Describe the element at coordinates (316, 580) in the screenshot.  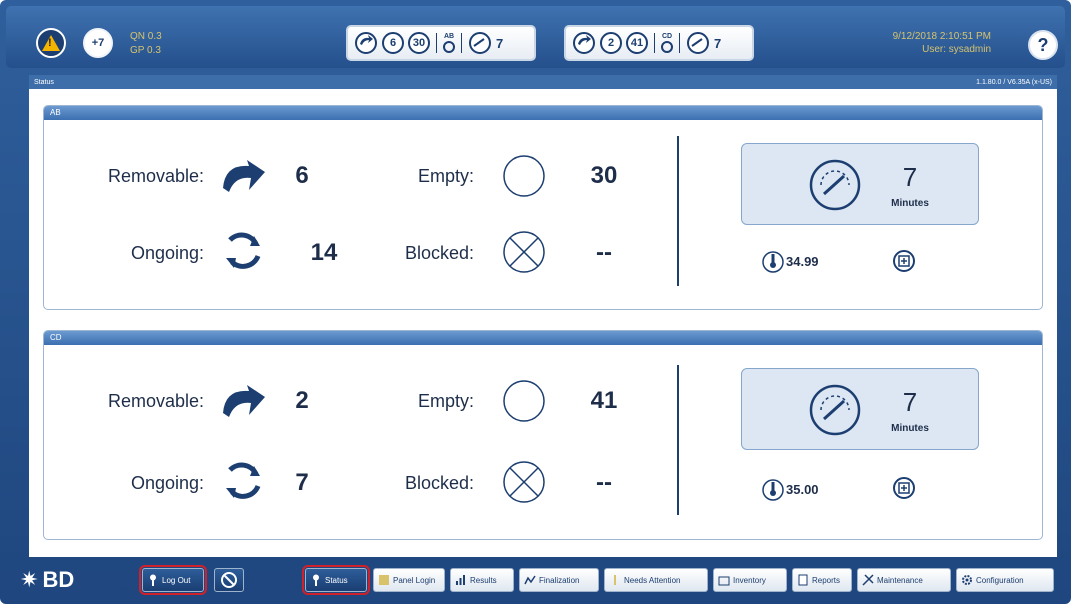
I see `status-icon` at that location.